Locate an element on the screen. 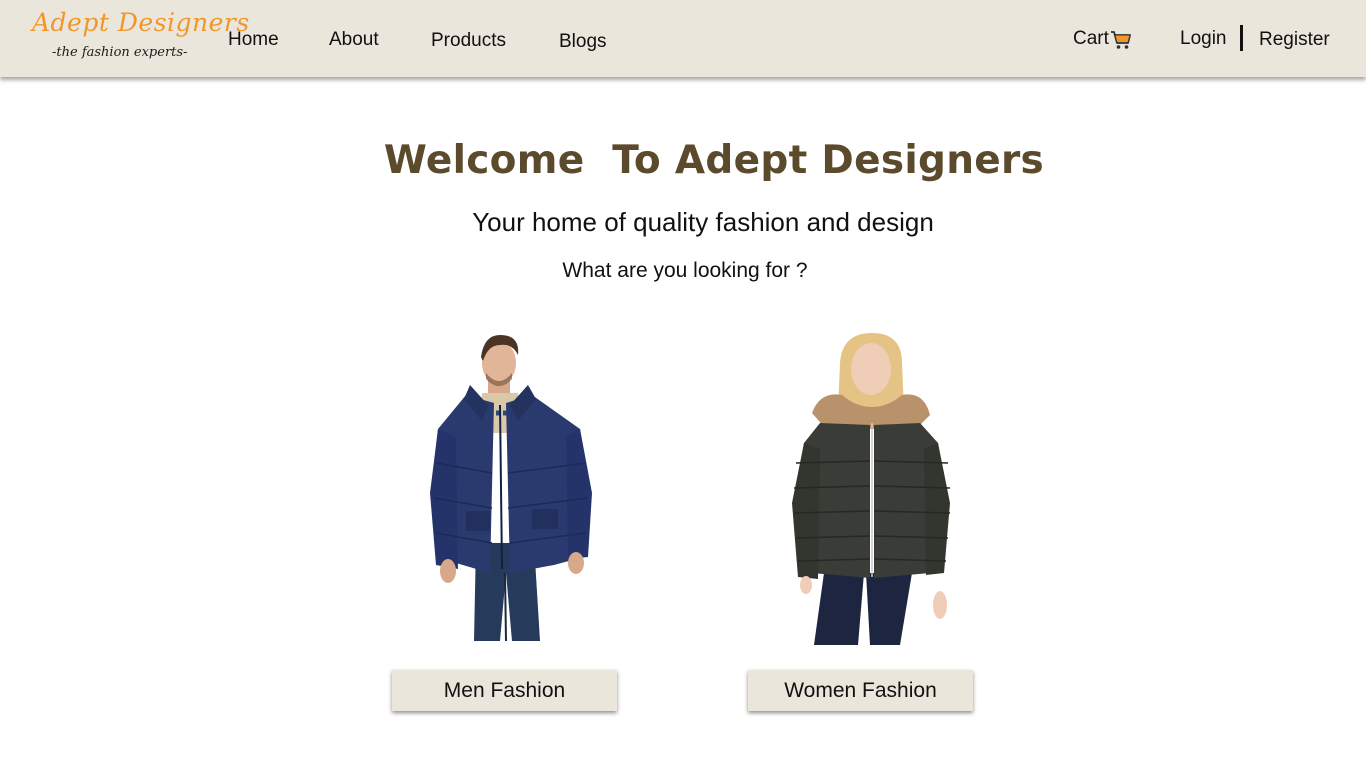  nav-about-link: About is located at coordinates (354, 40).